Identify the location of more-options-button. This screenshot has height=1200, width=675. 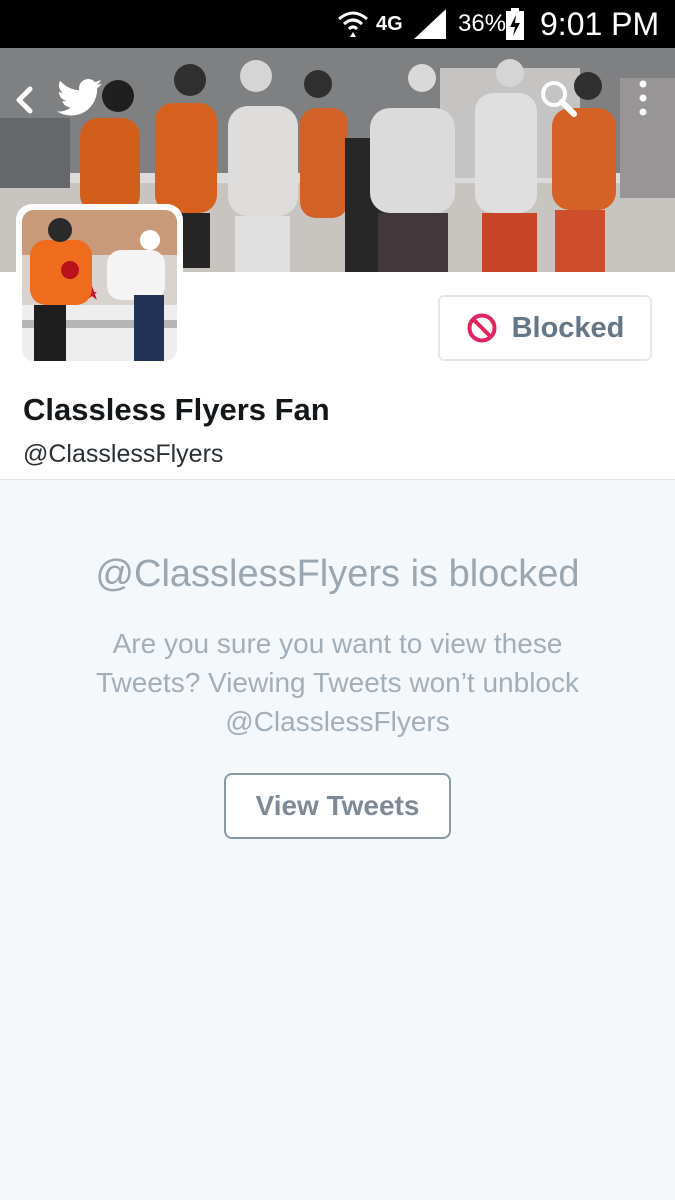
(643, 98).